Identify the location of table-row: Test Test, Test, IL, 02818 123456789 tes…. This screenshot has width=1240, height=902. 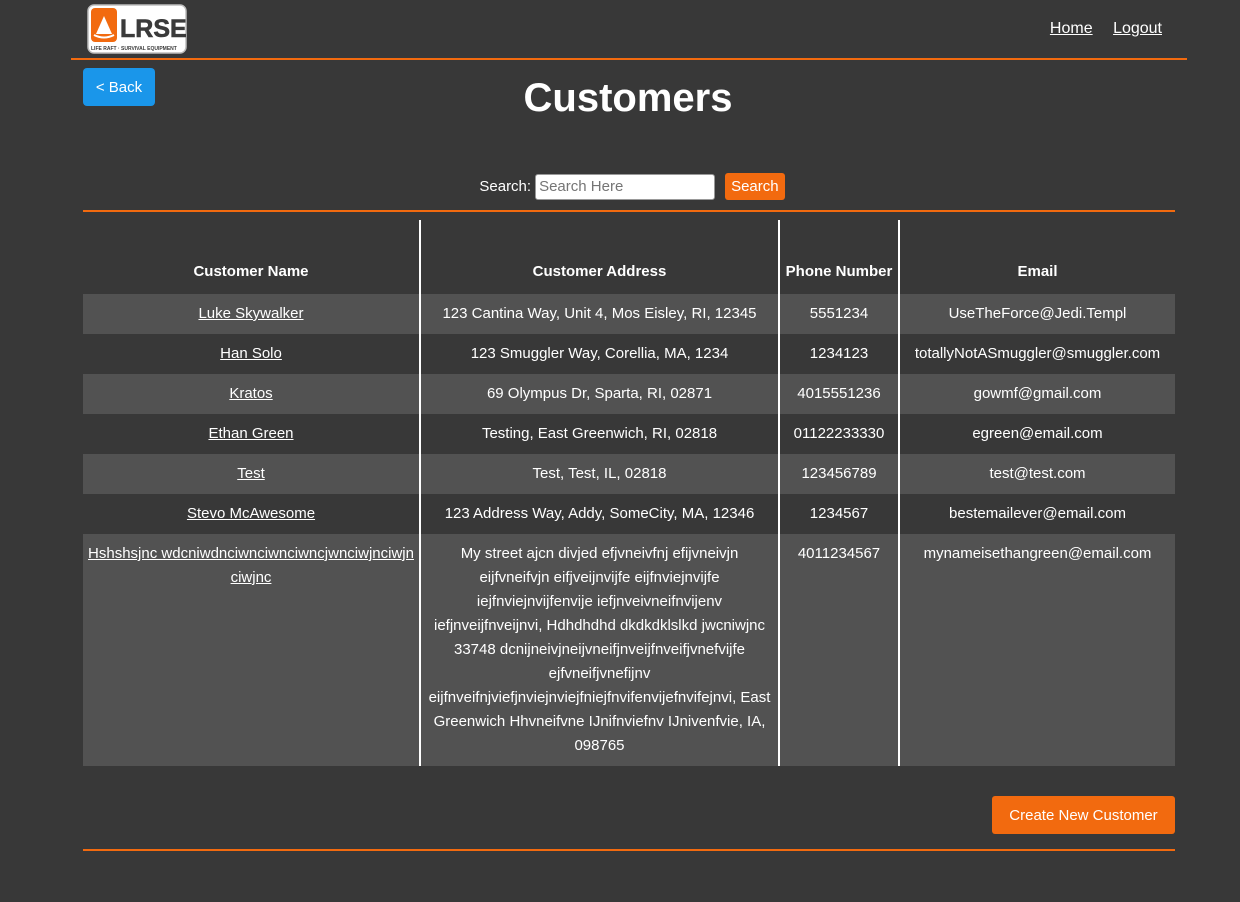
(629, 474).